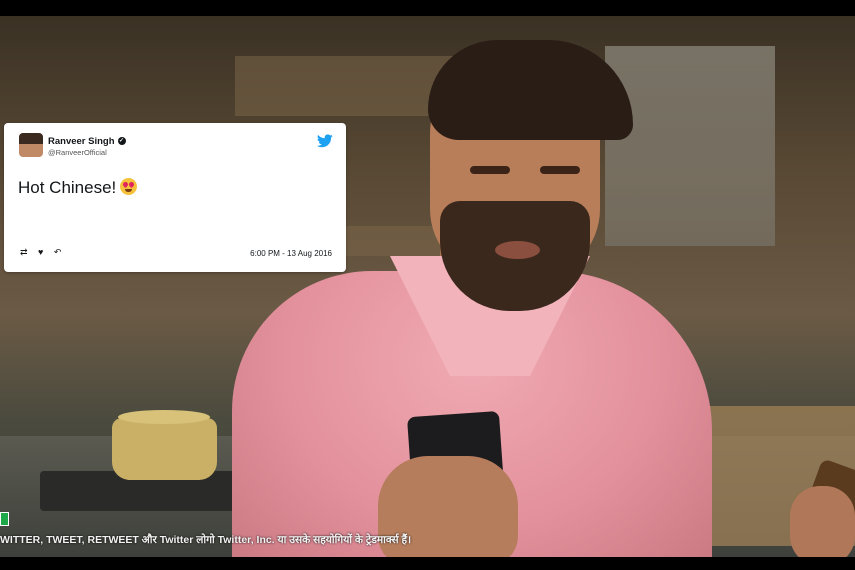 The image size is (855, 570). I want to click on kitchen-shelf, so click(345, 86).